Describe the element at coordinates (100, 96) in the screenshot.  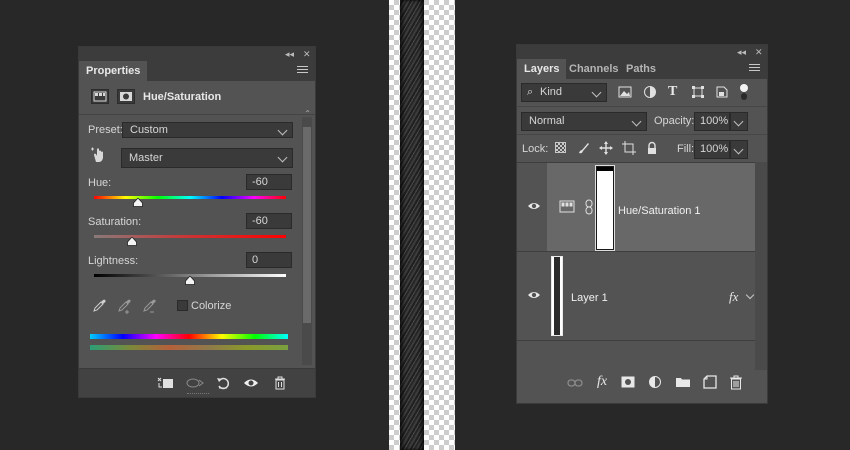
I see `adjustment-icon` at that location.